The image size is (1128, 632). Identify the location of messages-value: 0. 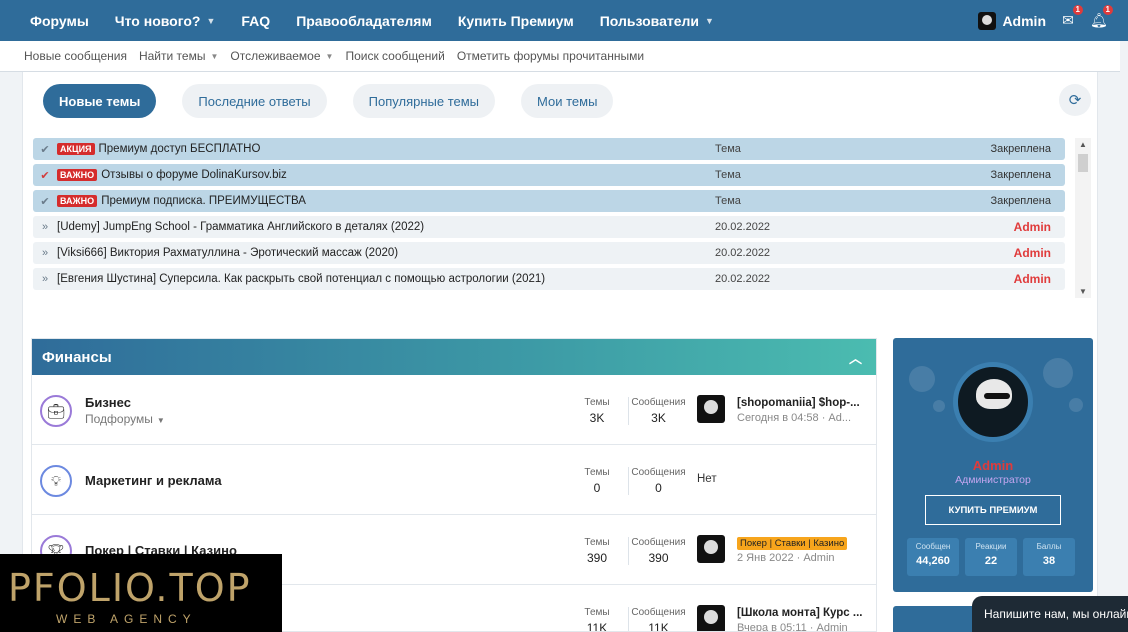
(658, 488).